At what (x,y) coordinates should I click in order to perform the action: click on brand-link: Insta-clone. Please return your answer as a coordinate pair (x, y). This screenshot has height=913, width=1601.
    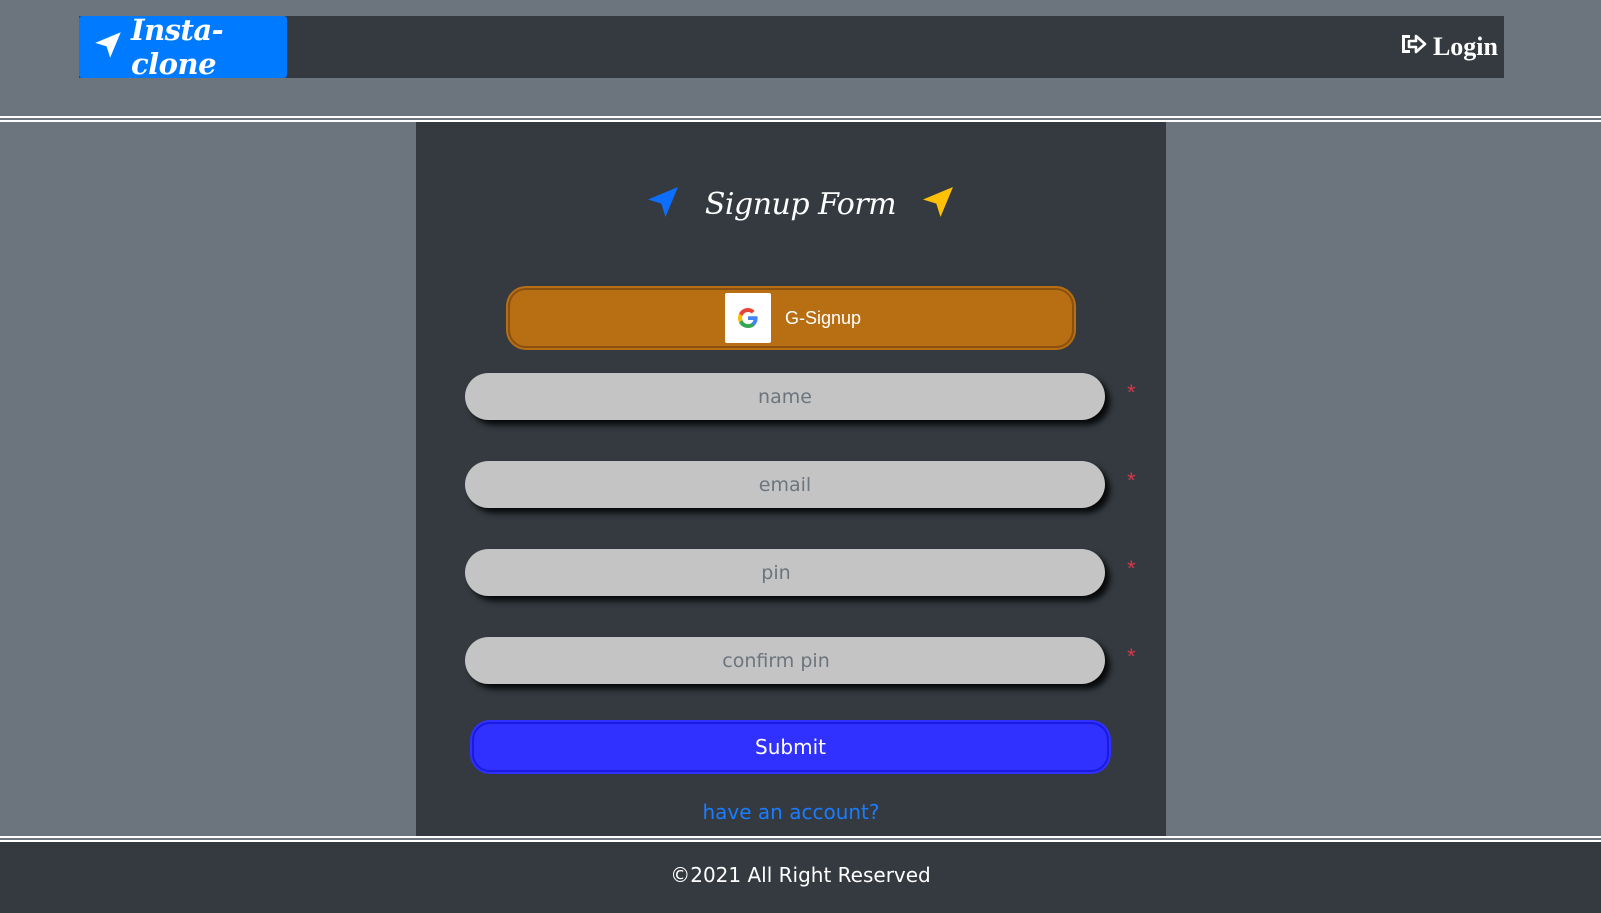
    Looking at the image, I should click on (183, 47).